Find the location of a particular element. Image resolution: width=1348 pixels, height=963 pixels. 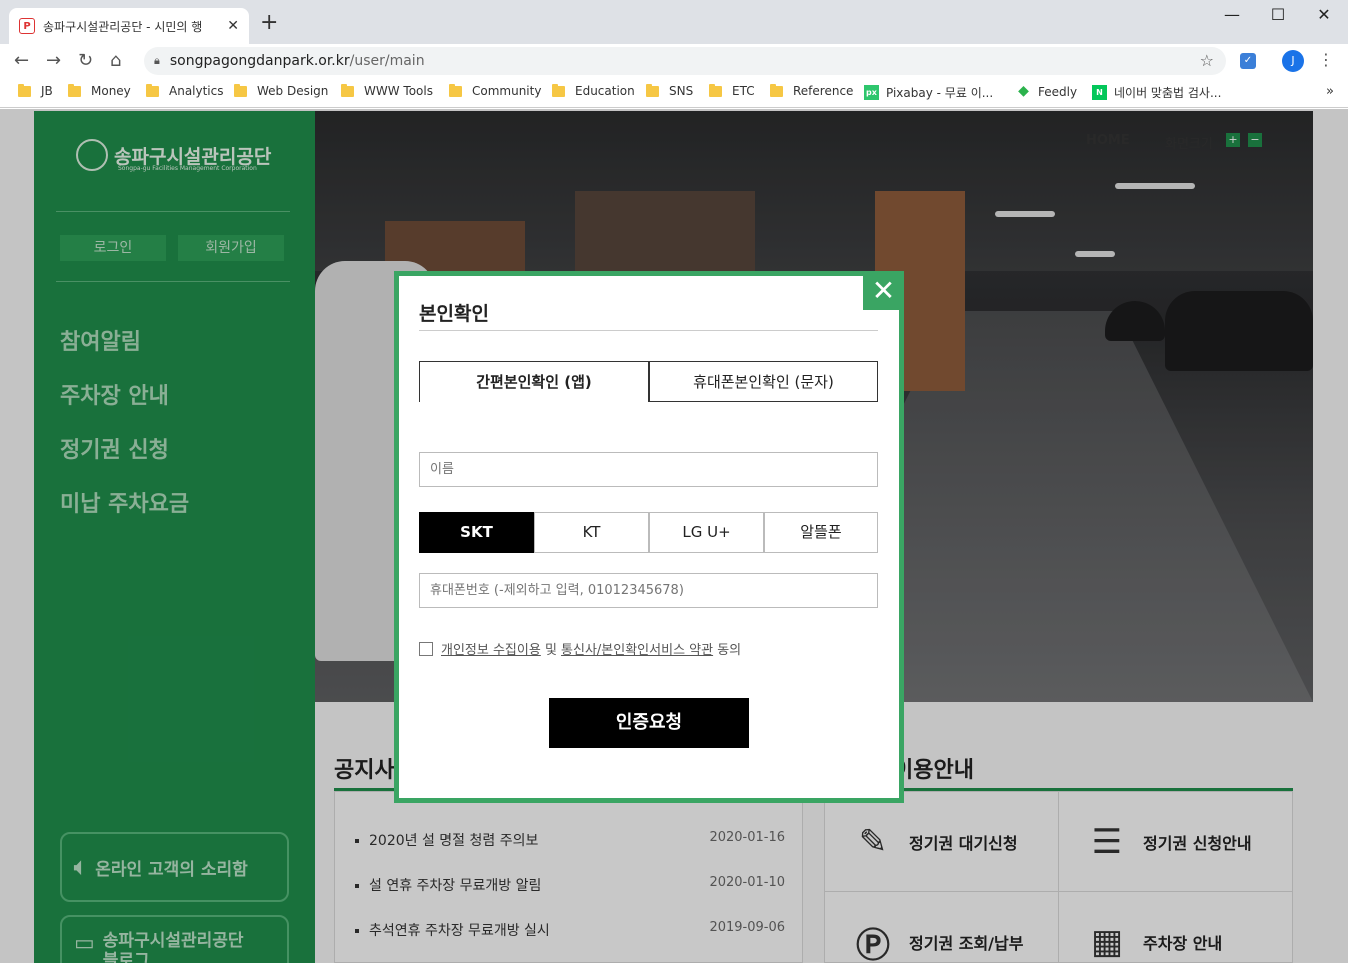

name-input is located at coordinates (648, 469).